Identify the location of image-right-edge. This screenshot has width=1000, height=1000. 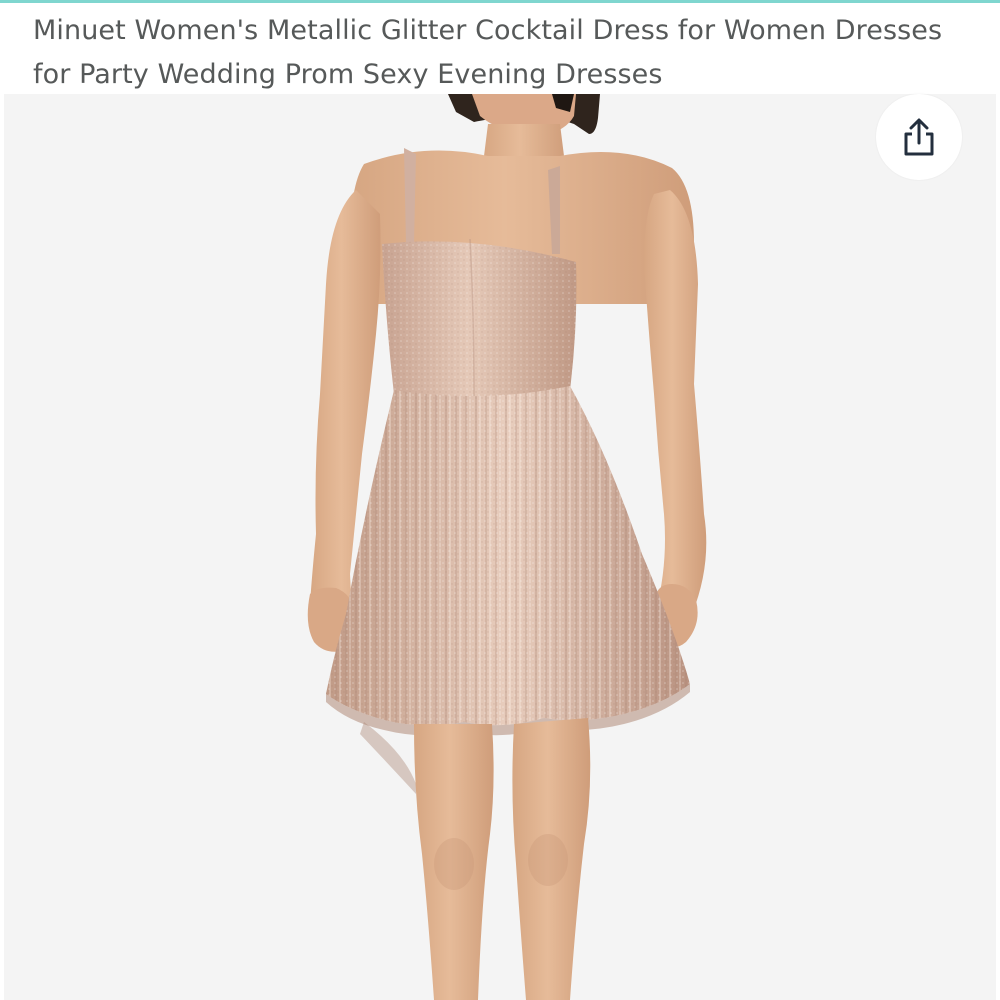
(998, 547).